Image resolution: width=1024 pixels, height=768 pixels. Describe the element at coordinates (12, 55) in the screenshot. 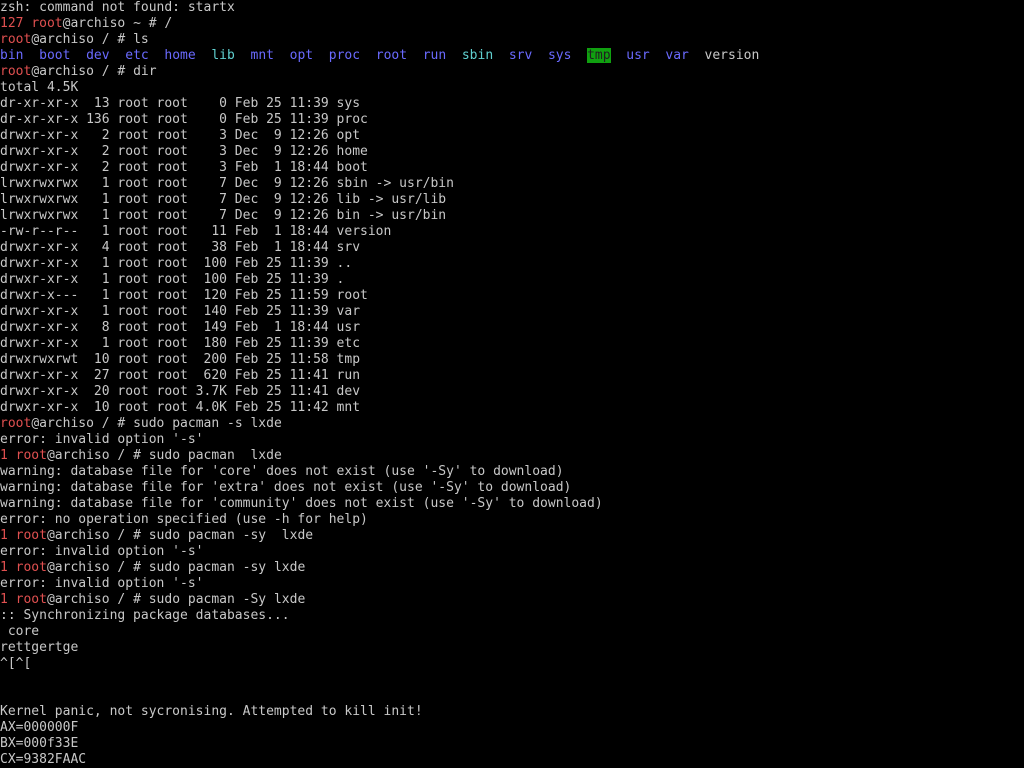

I see `ls-entry: bin` at that location.